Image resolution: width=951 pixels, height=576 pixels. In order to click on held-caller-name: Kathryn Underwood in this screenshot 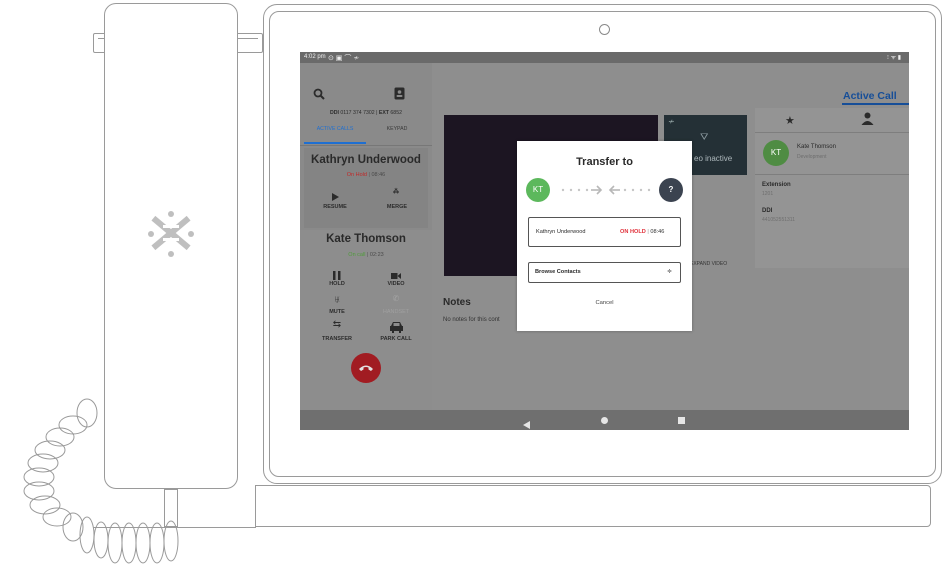, I will do `click(366, 160)`.